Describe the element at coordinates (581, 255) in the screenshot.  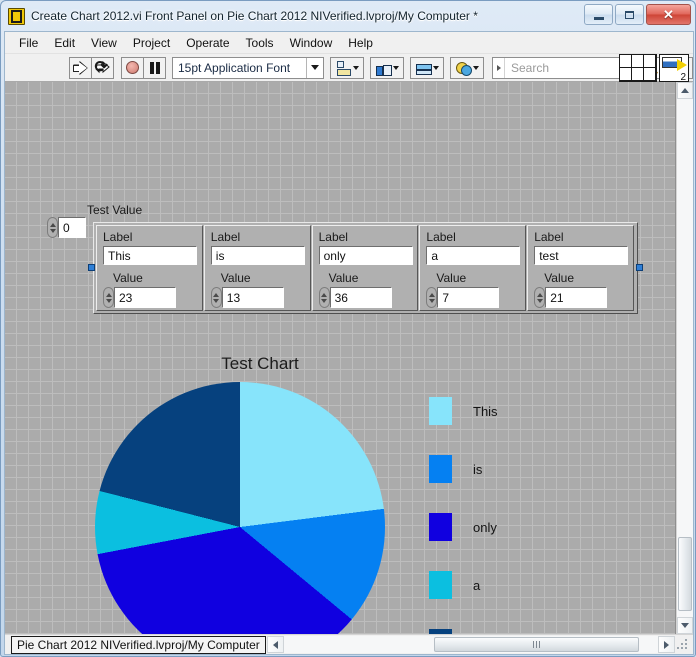
I see `cluster-label-field: test` at that location.